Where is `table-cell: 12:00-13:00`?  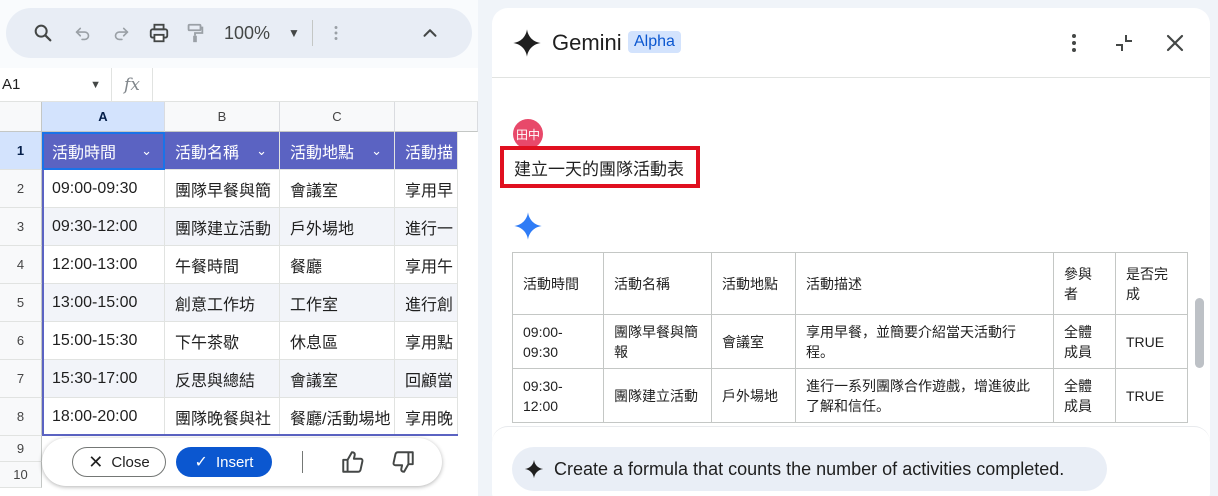 table-cell: 12:00-13:00 is located at coordinates (103, 265).